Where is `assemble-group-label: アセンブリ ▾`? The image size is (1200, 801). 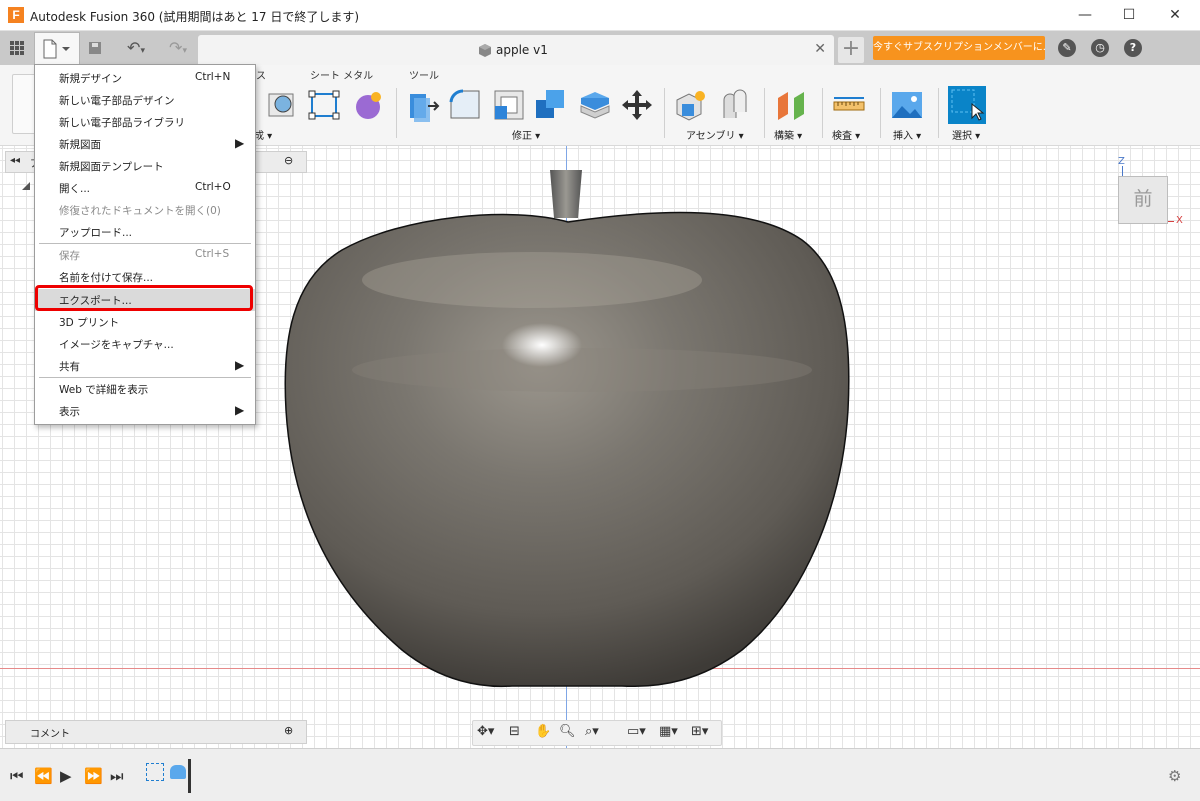 assemble-group-label: アセンブリ ▾ is located at coordinates (715, 134).